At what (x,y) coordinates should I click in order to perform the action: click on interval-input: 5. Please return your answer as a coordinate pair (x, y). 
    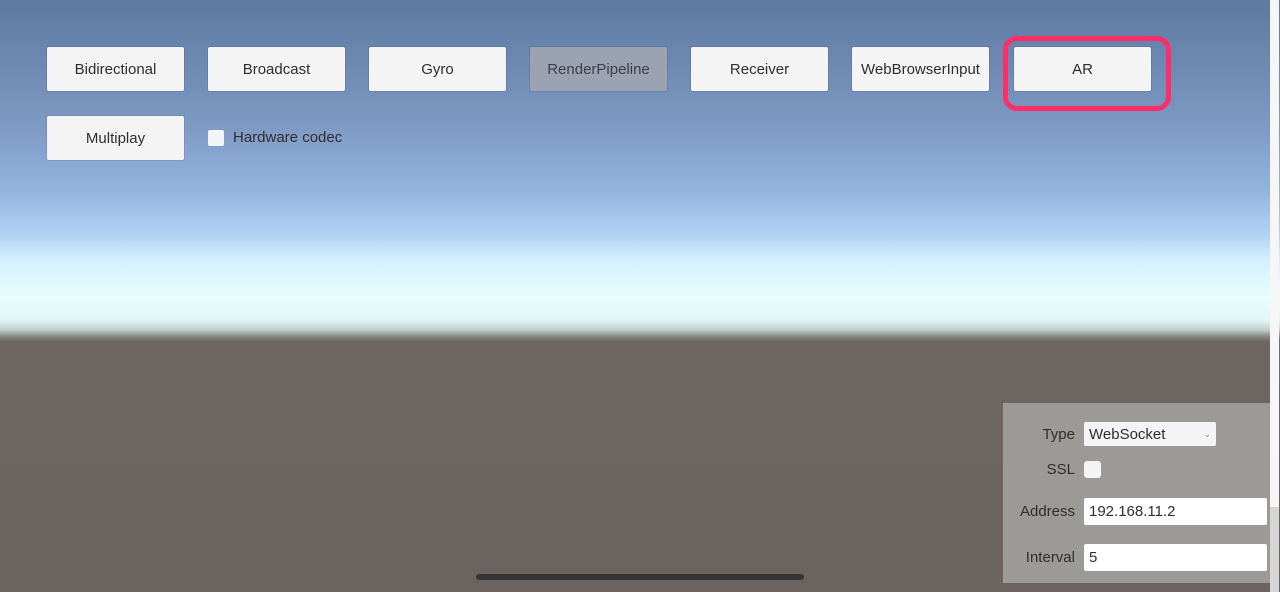
    Looking at the image, I should click on (1175, 557).